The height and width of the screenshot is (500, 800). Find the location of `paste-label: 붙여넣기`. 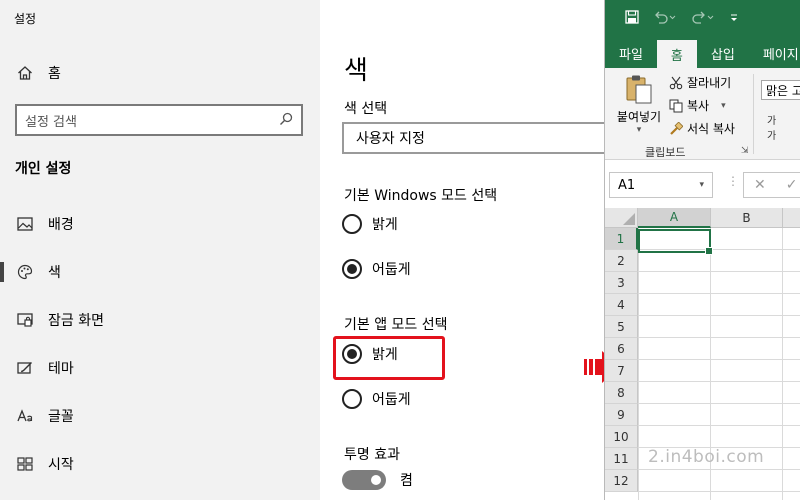

paste-label: 붙여넣기 is located at coordinates (639, 117).